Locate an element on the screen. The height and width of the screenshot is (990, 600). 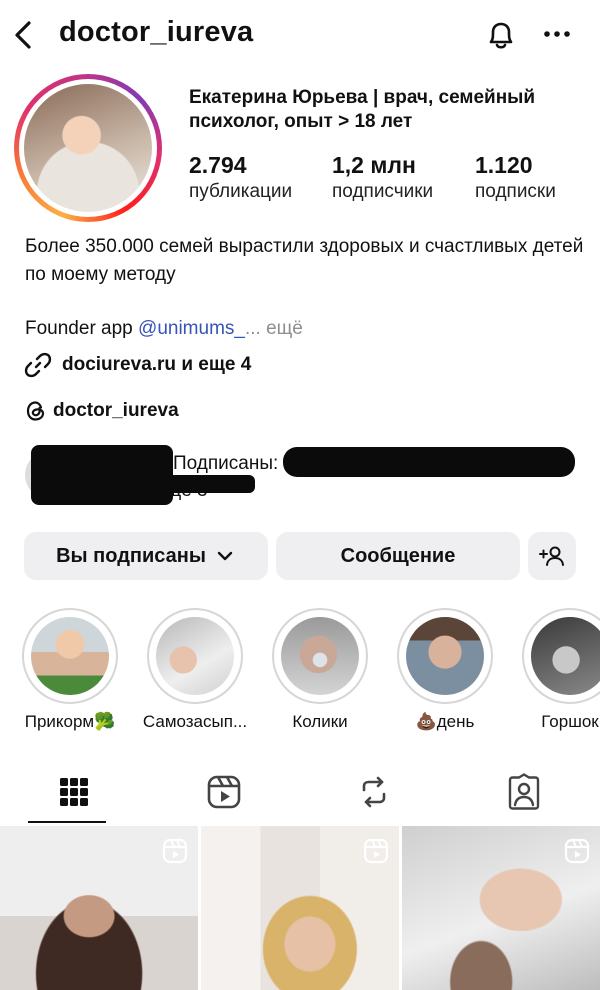
message-button: Сообщение is located at coordinates (398, 556).